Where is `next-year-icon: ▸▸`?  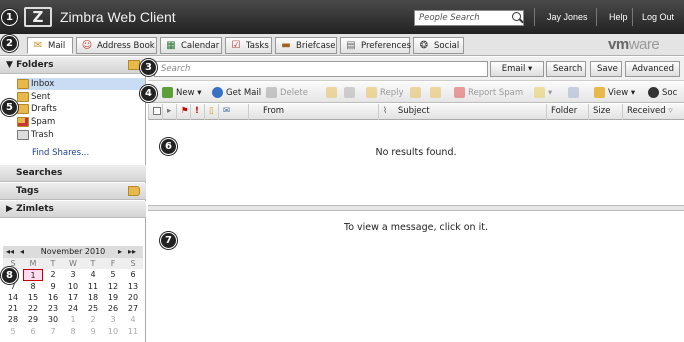
next-year-icon: ▸▸ is located at coordinates (132, 252).